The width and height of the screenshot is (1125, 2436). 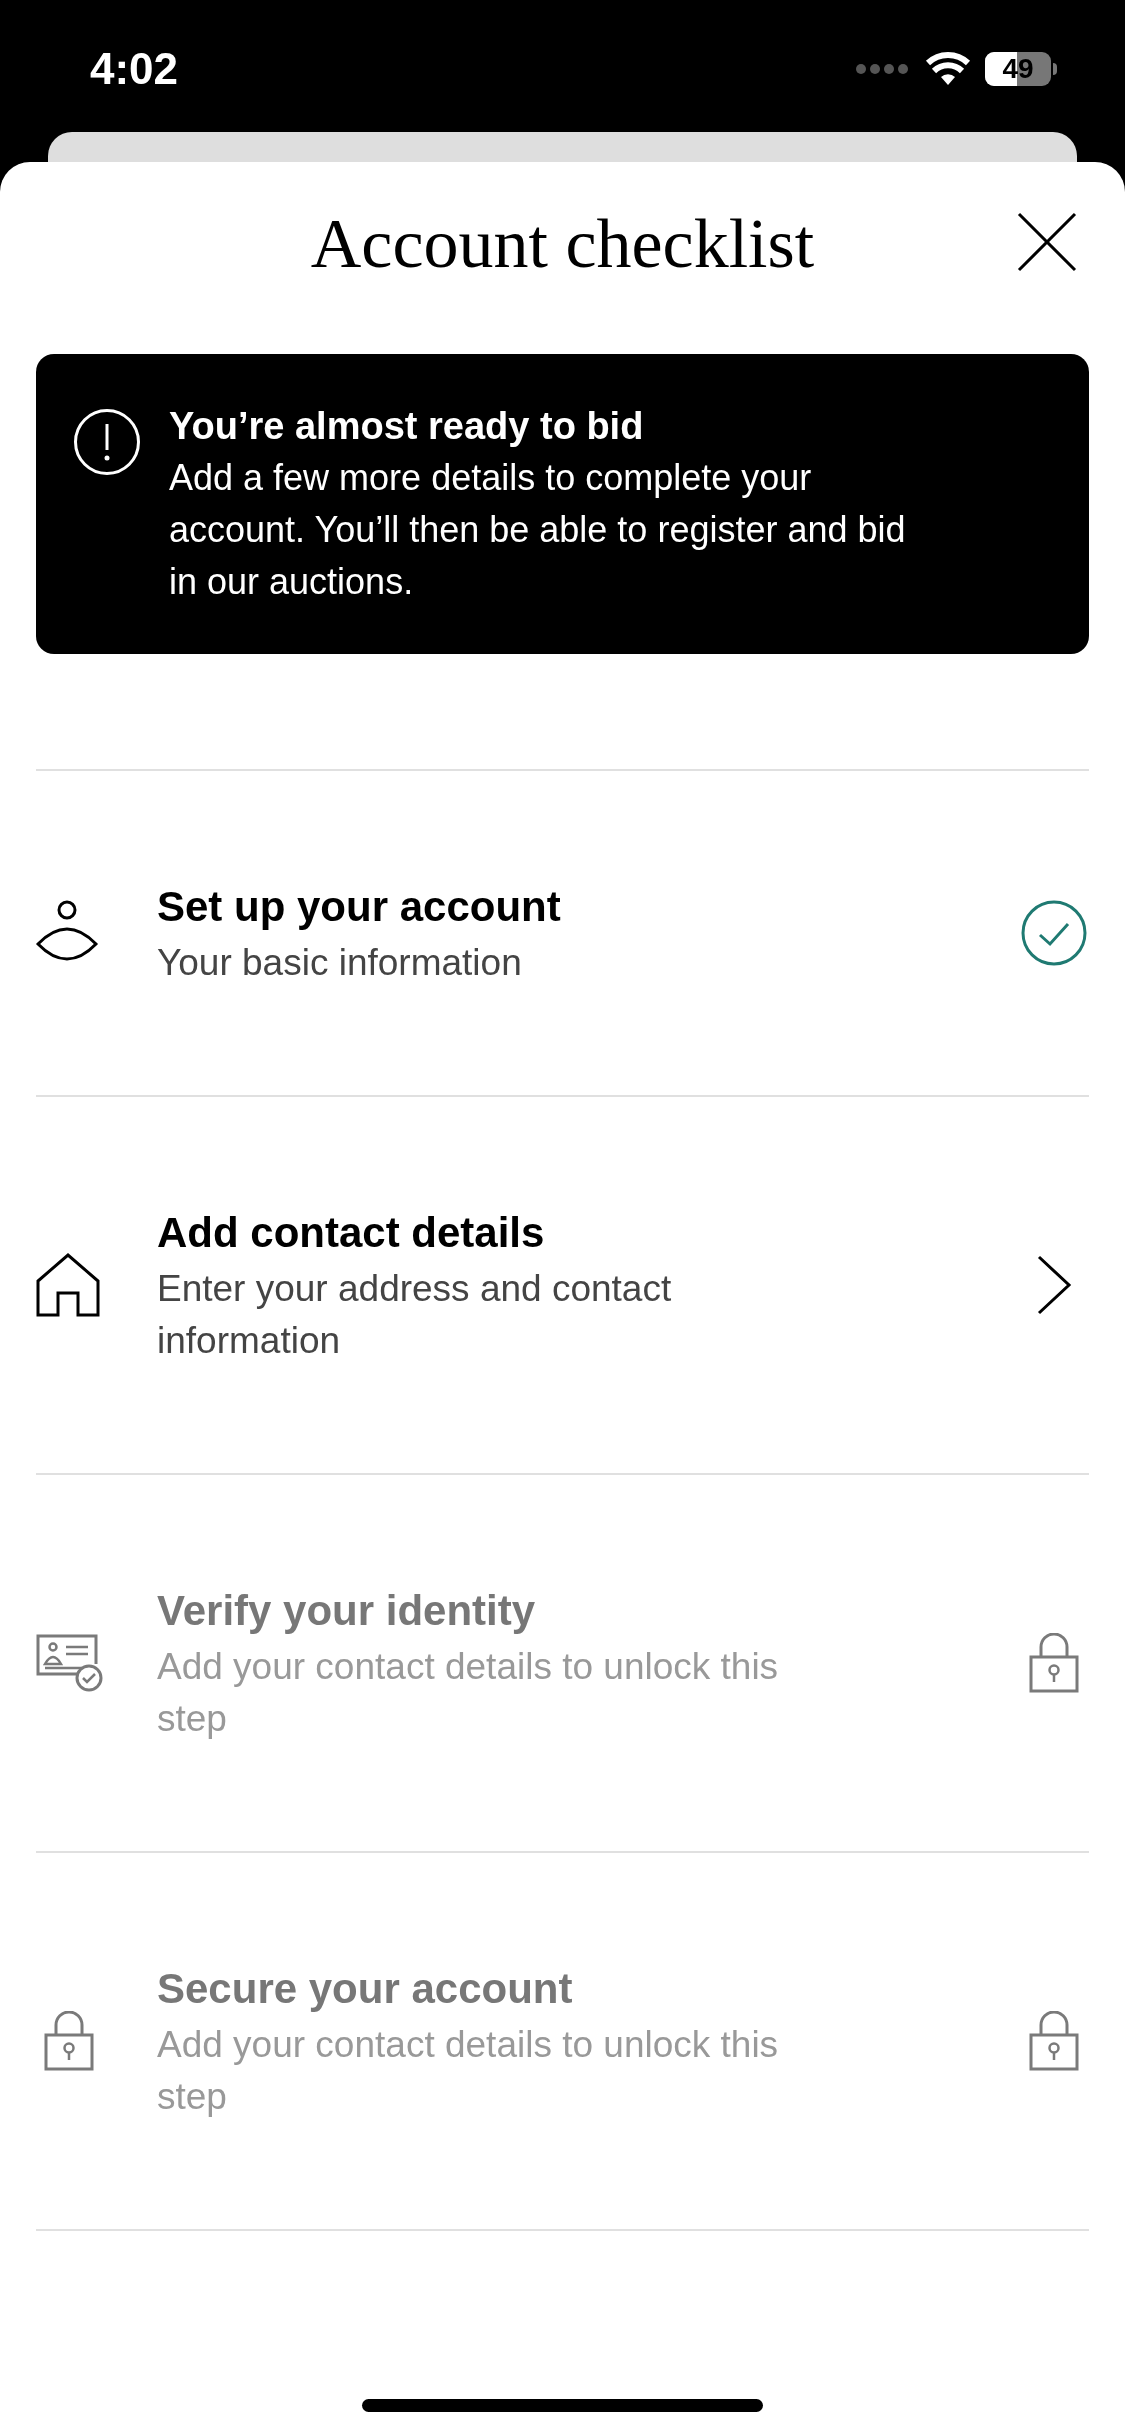 I want to click on checklist-row: Add contact details Enter your address and contact information, so click(x=562, y=1286).